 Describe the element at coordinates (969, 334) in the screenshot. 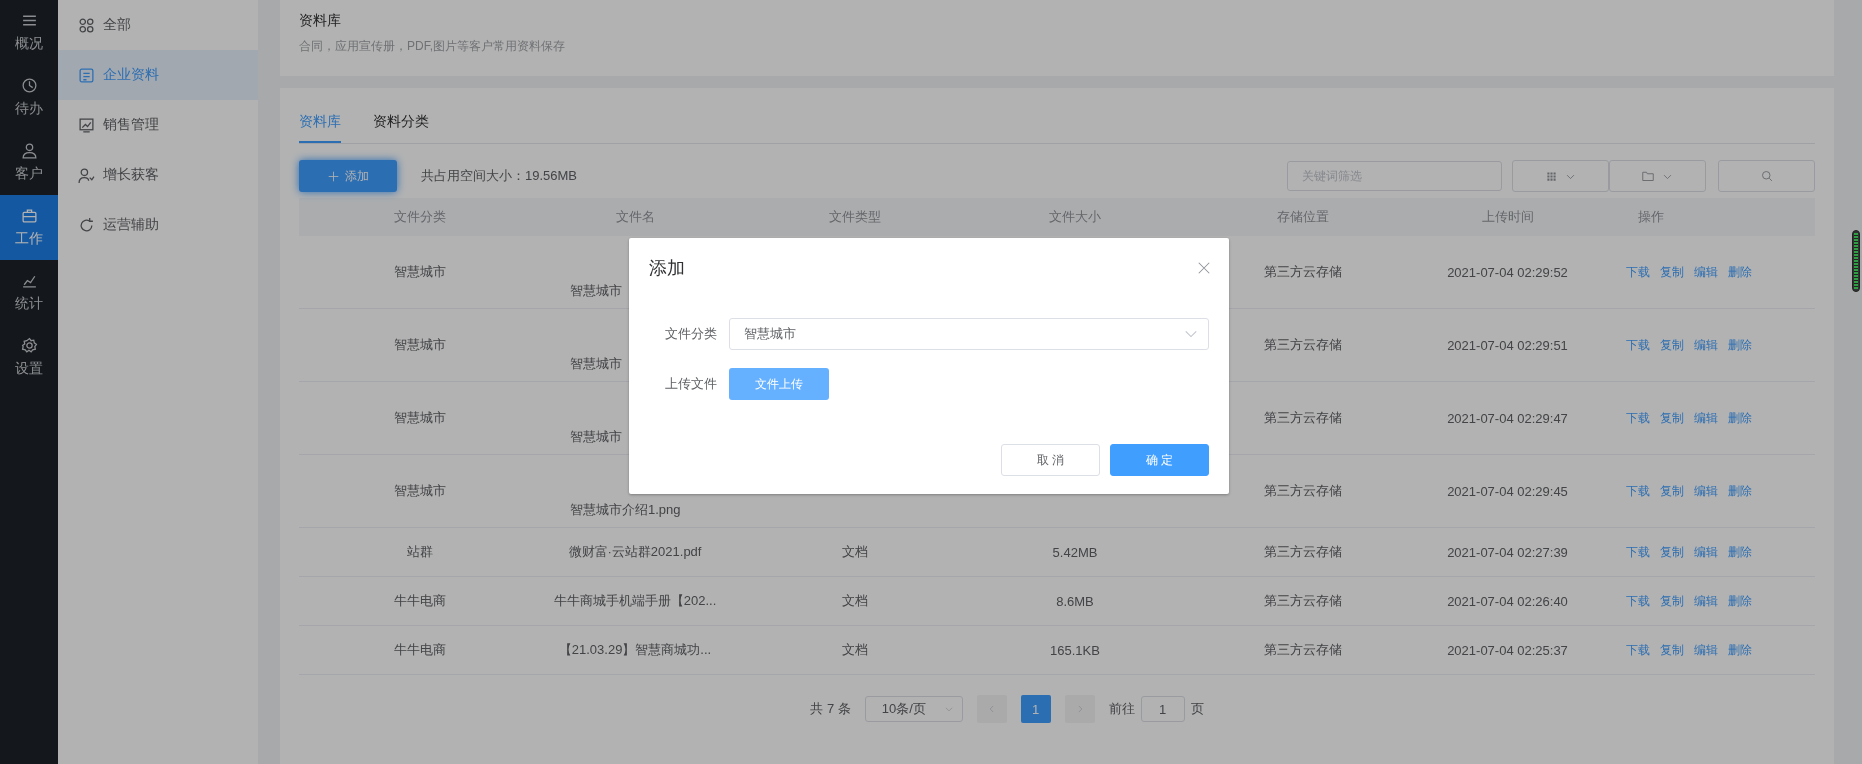

I see `category-select: 智慧城市` at that location.